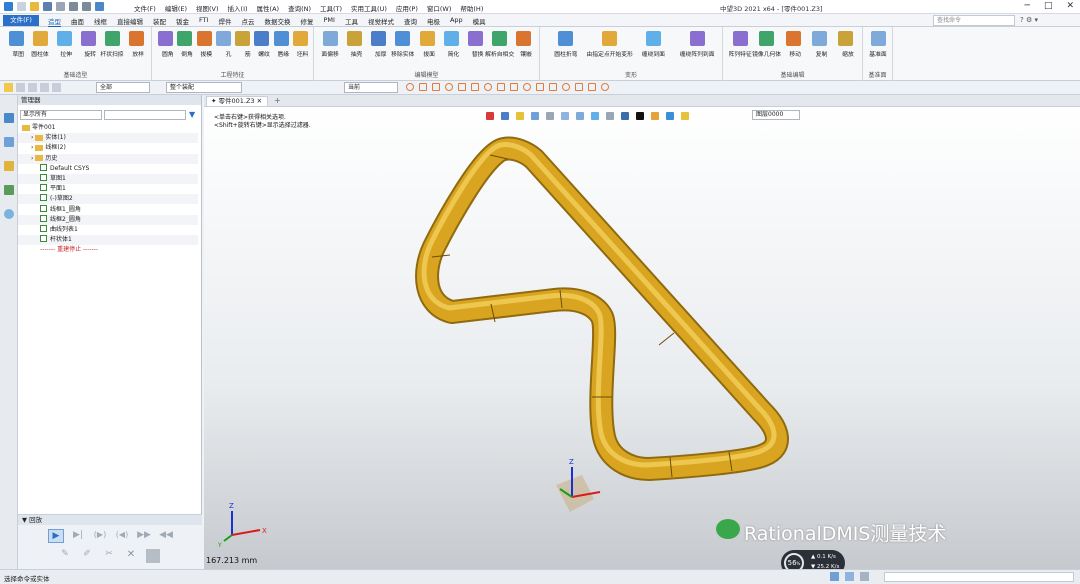 The image size is (1080, 584). What do you see at coordinates (653, 44) in the screenshot?
I see `ribbon-button: 缠绕到面` at bounding box center [653, 44].